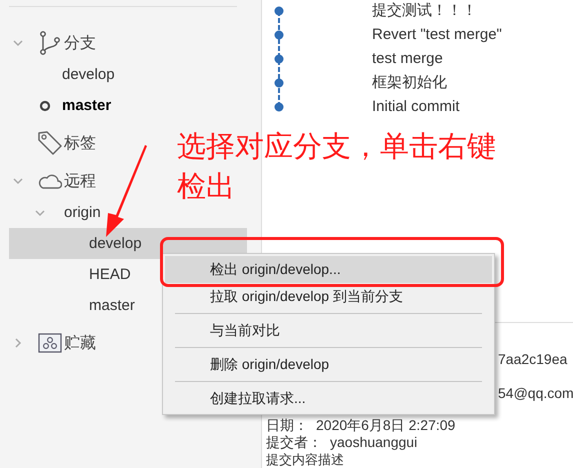 The image size is (573, 468). What do you see at coordinates (374, 442) in the screenshot?
I see `committer-name: yaoshuanggui` at bounding box center [374, 442].